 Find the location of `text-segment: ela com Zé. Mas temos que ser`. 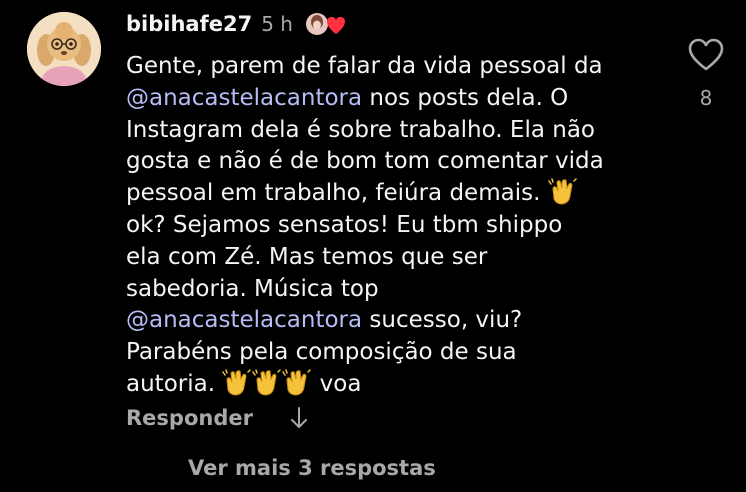

text-segment: ela com Zé. Mas temos que ser is located at coordinates (307, 256).